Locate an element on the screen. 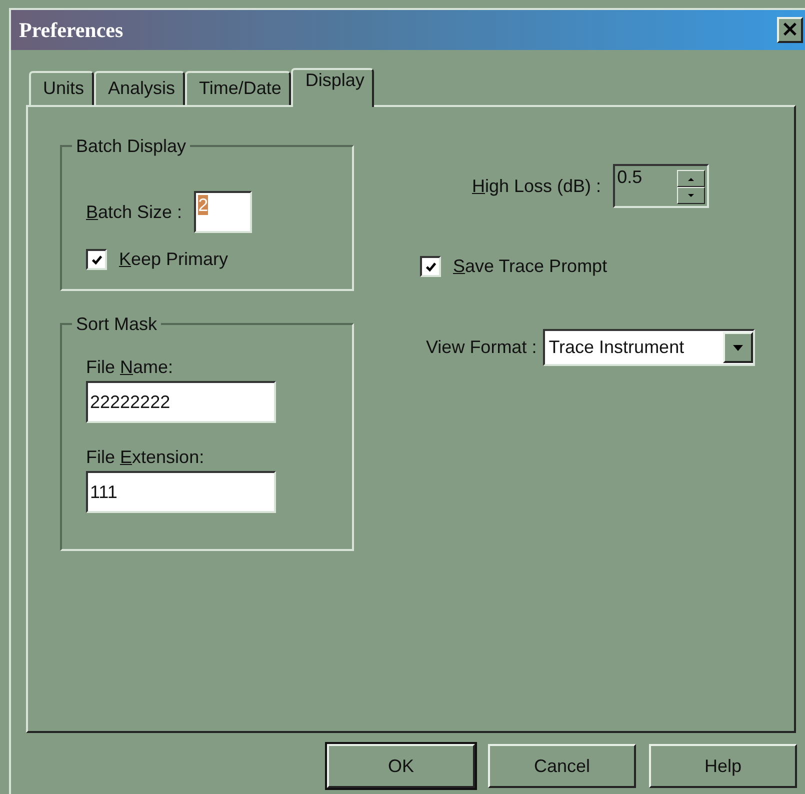 This screenshot has height=794, width=805. field-label: High Loss (dB) : is located at coordinates (537, 186).